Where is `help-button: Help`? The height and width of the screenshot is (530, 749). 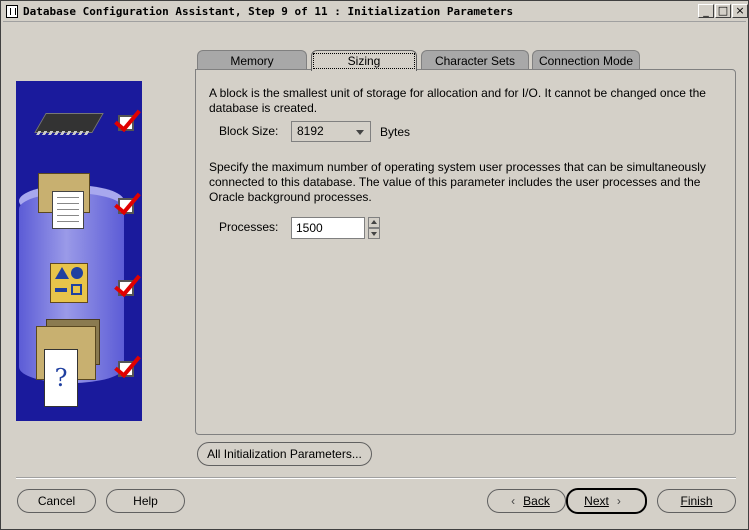 help-button: Help is located at coordinates (145, 501).